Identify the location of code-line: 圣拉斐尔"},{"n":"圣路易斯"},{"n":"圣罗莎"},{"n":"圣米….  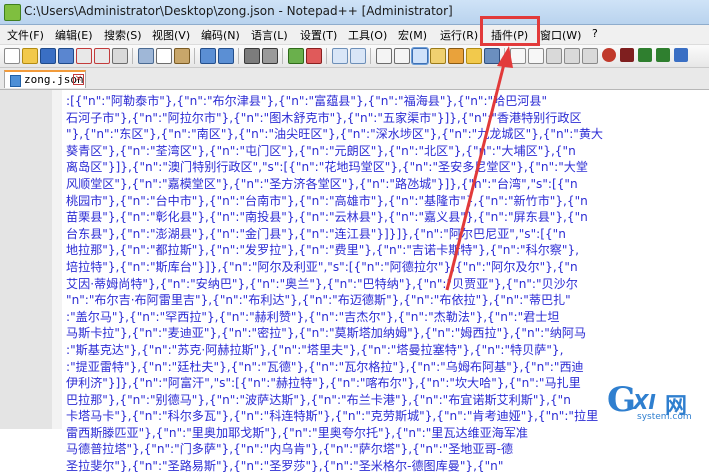
(285, 466).